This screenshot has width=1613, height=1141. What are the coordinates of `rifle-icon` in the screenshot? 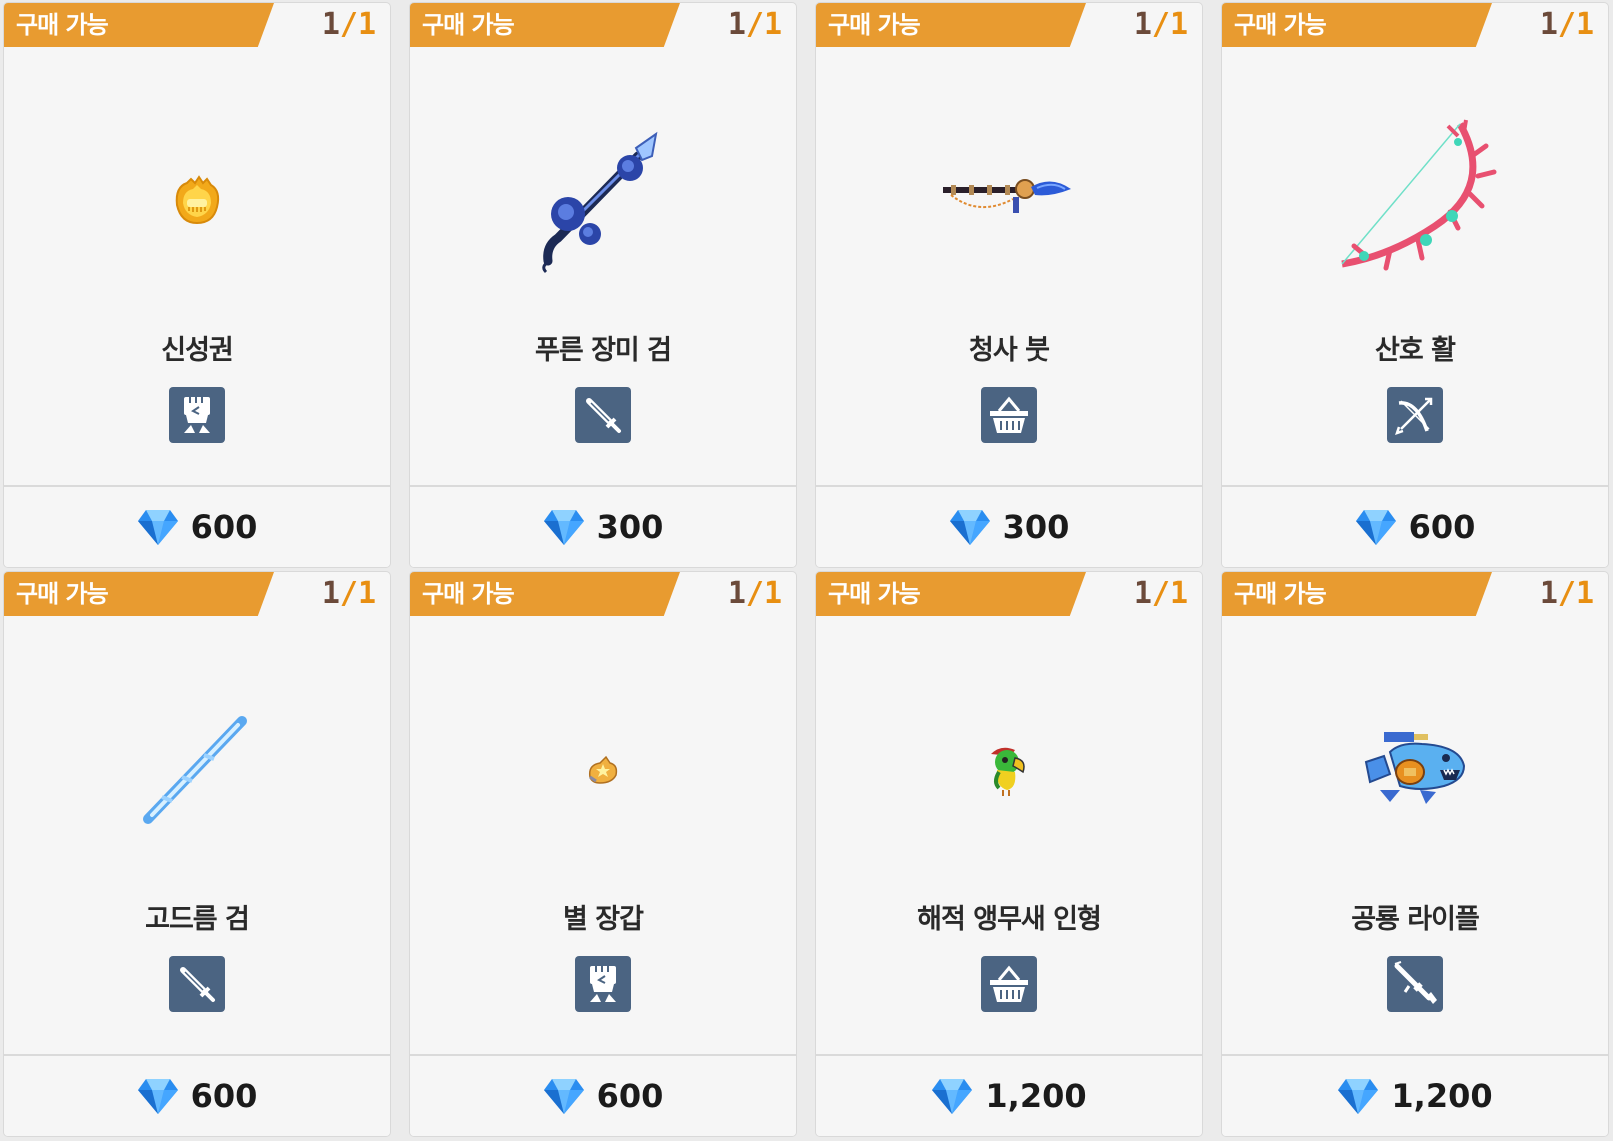 It's located at (1415, 984).